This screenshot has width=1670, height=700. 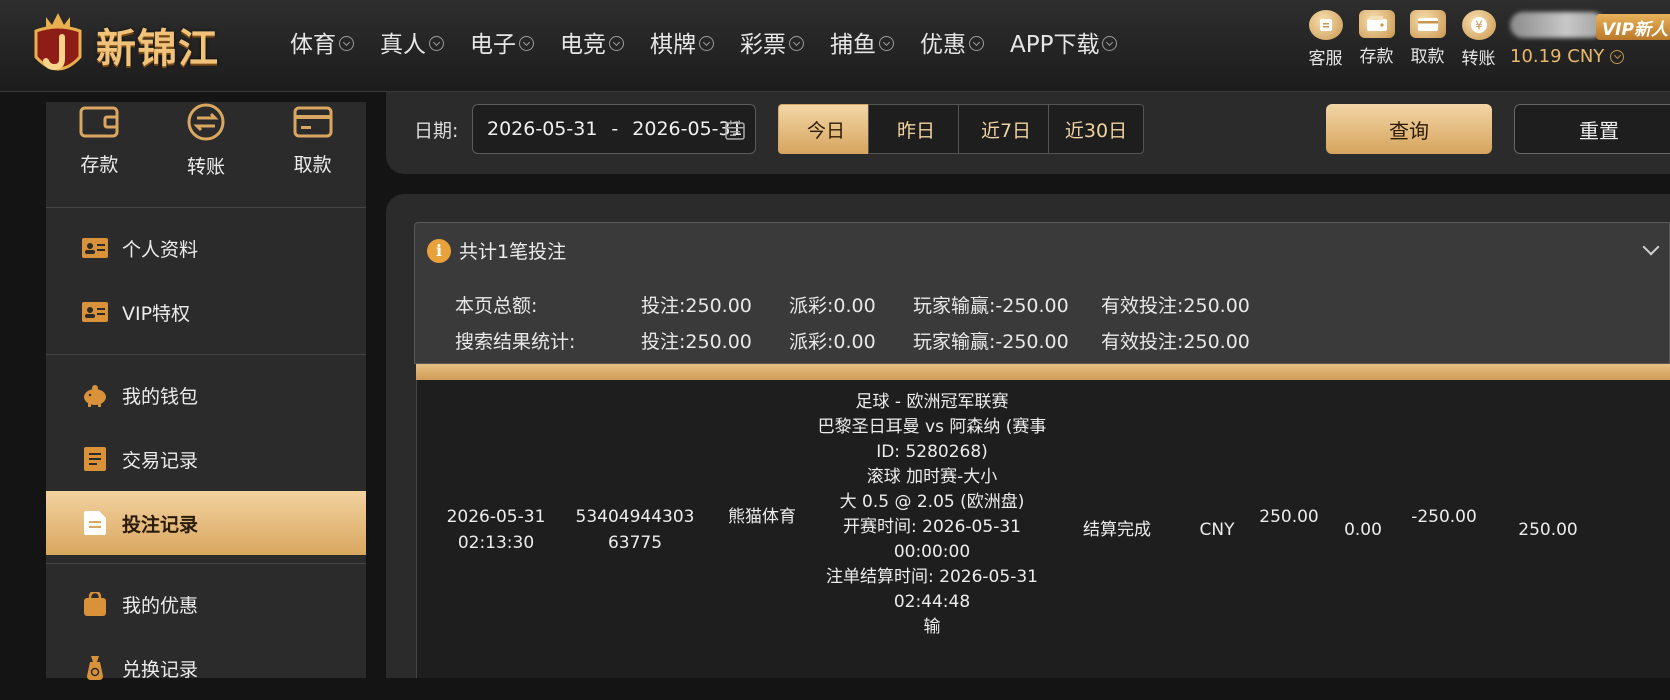 What do you see at coordinates (1289, 517) in the screenshot?
I see `bet-amount: 250.00` at bounding box center [1289, 517].